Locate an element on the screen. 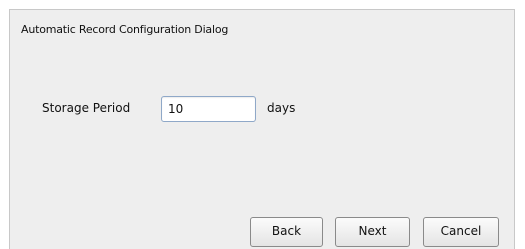 The width and height of the screenshot is (525, 249). back-button: Back is located at coordinates (286, 232).